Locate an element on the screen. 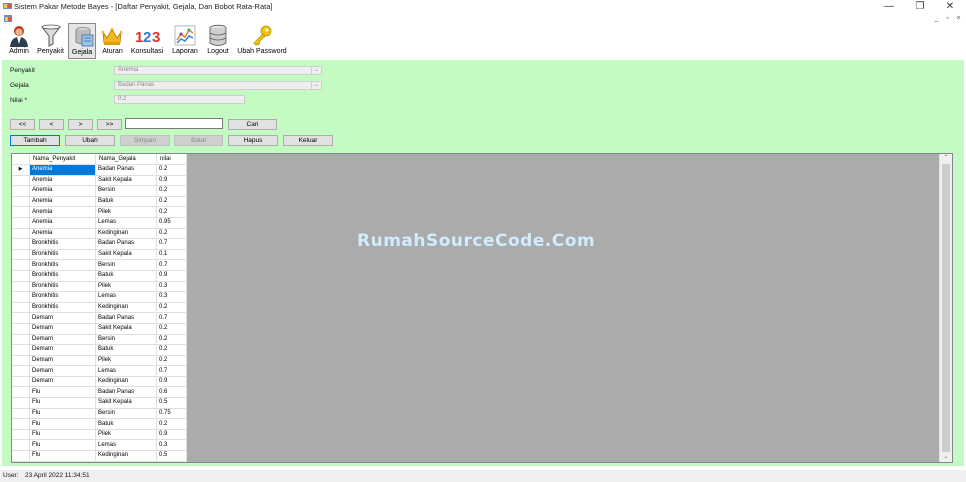  table-row: Bronkhitis Pilek 0.3 is located at coordinates (99, 287).